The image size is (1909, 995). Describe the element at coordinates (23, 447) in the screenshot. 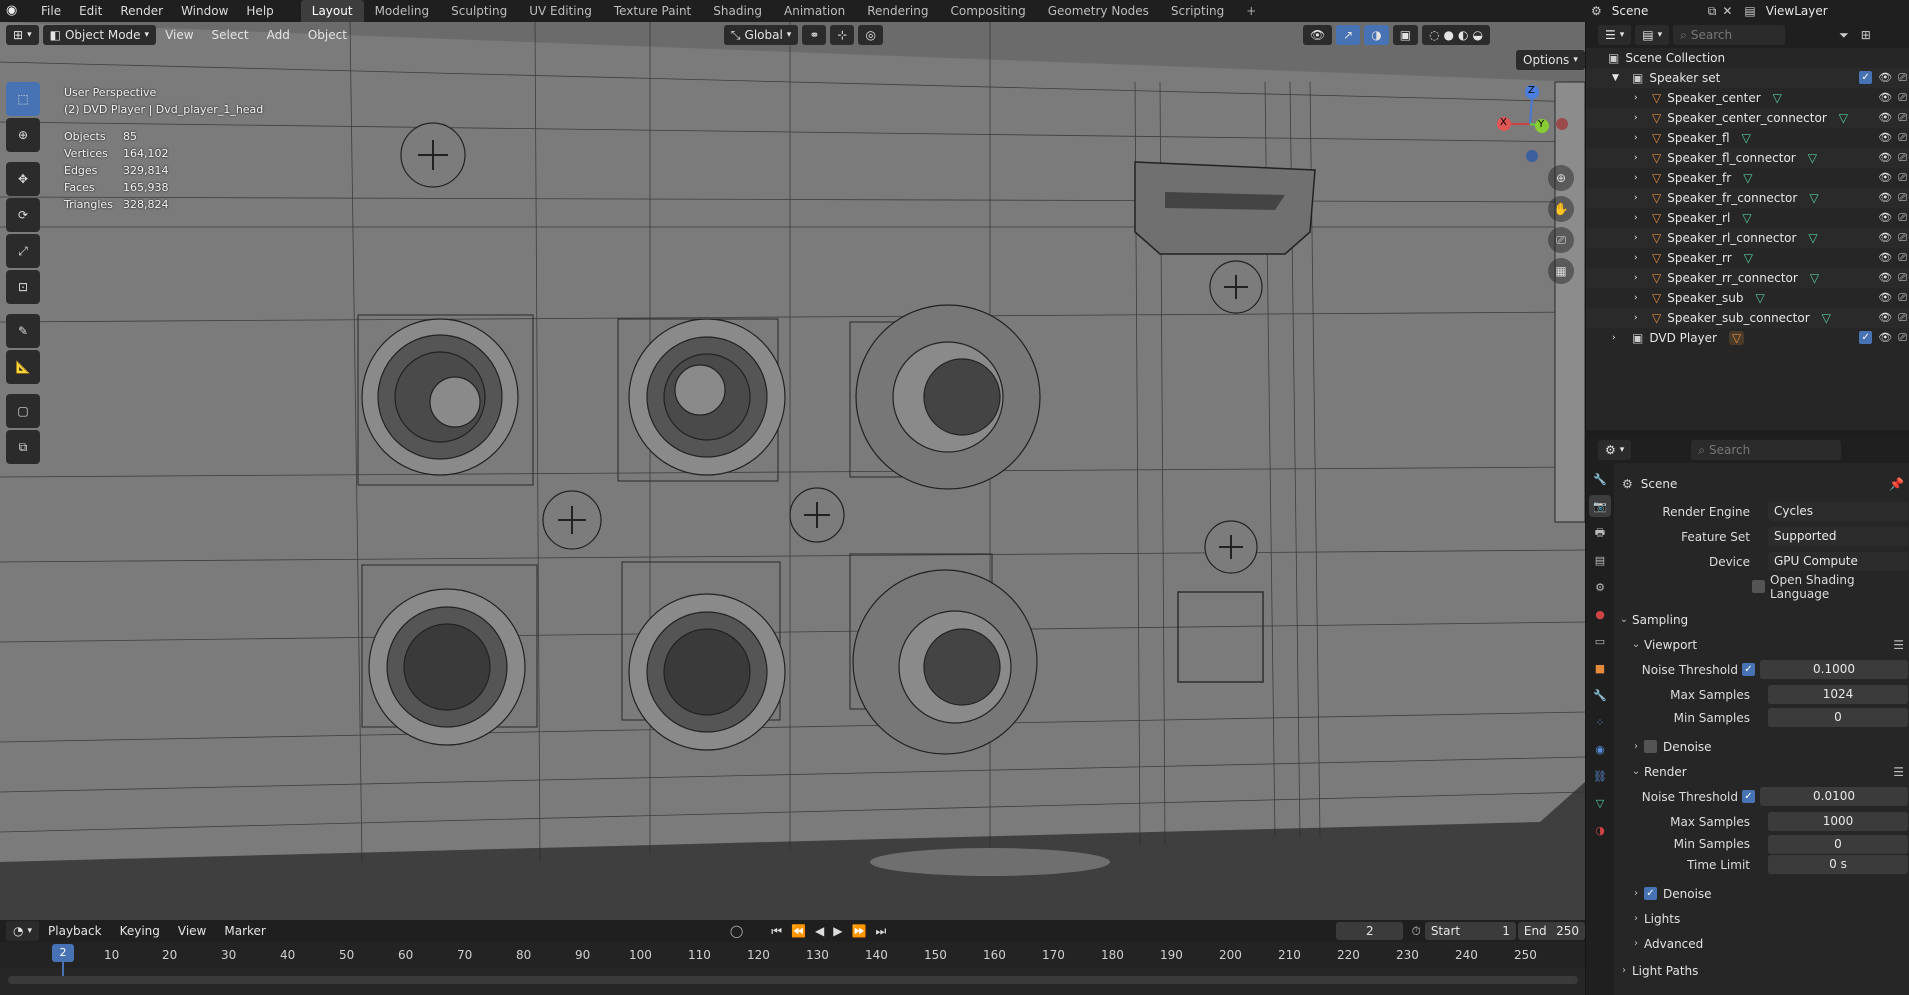

I see `add-object-tool: ⧉` at that location.